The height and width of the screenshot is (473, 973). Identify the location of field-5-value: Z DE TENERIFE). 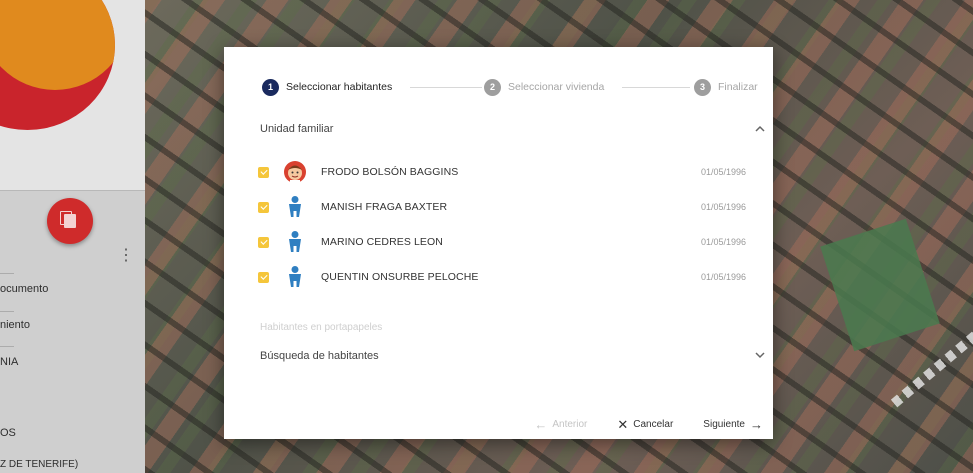
(39, 464).